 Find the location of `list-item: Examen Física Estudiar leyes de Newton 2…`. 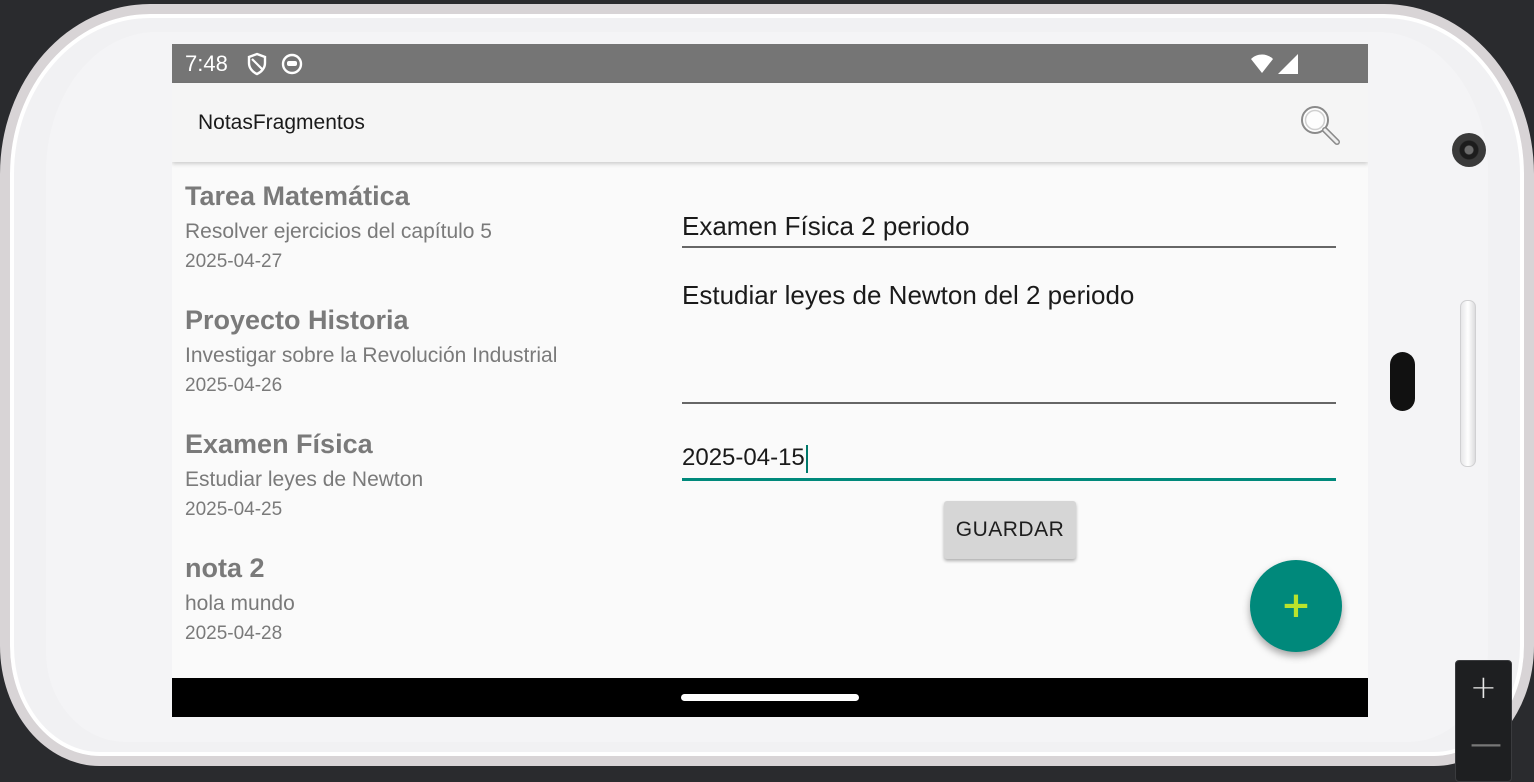

list-item: Examen Física Estudiar leyes de Newton 2… is located at coordinates (415, 482).